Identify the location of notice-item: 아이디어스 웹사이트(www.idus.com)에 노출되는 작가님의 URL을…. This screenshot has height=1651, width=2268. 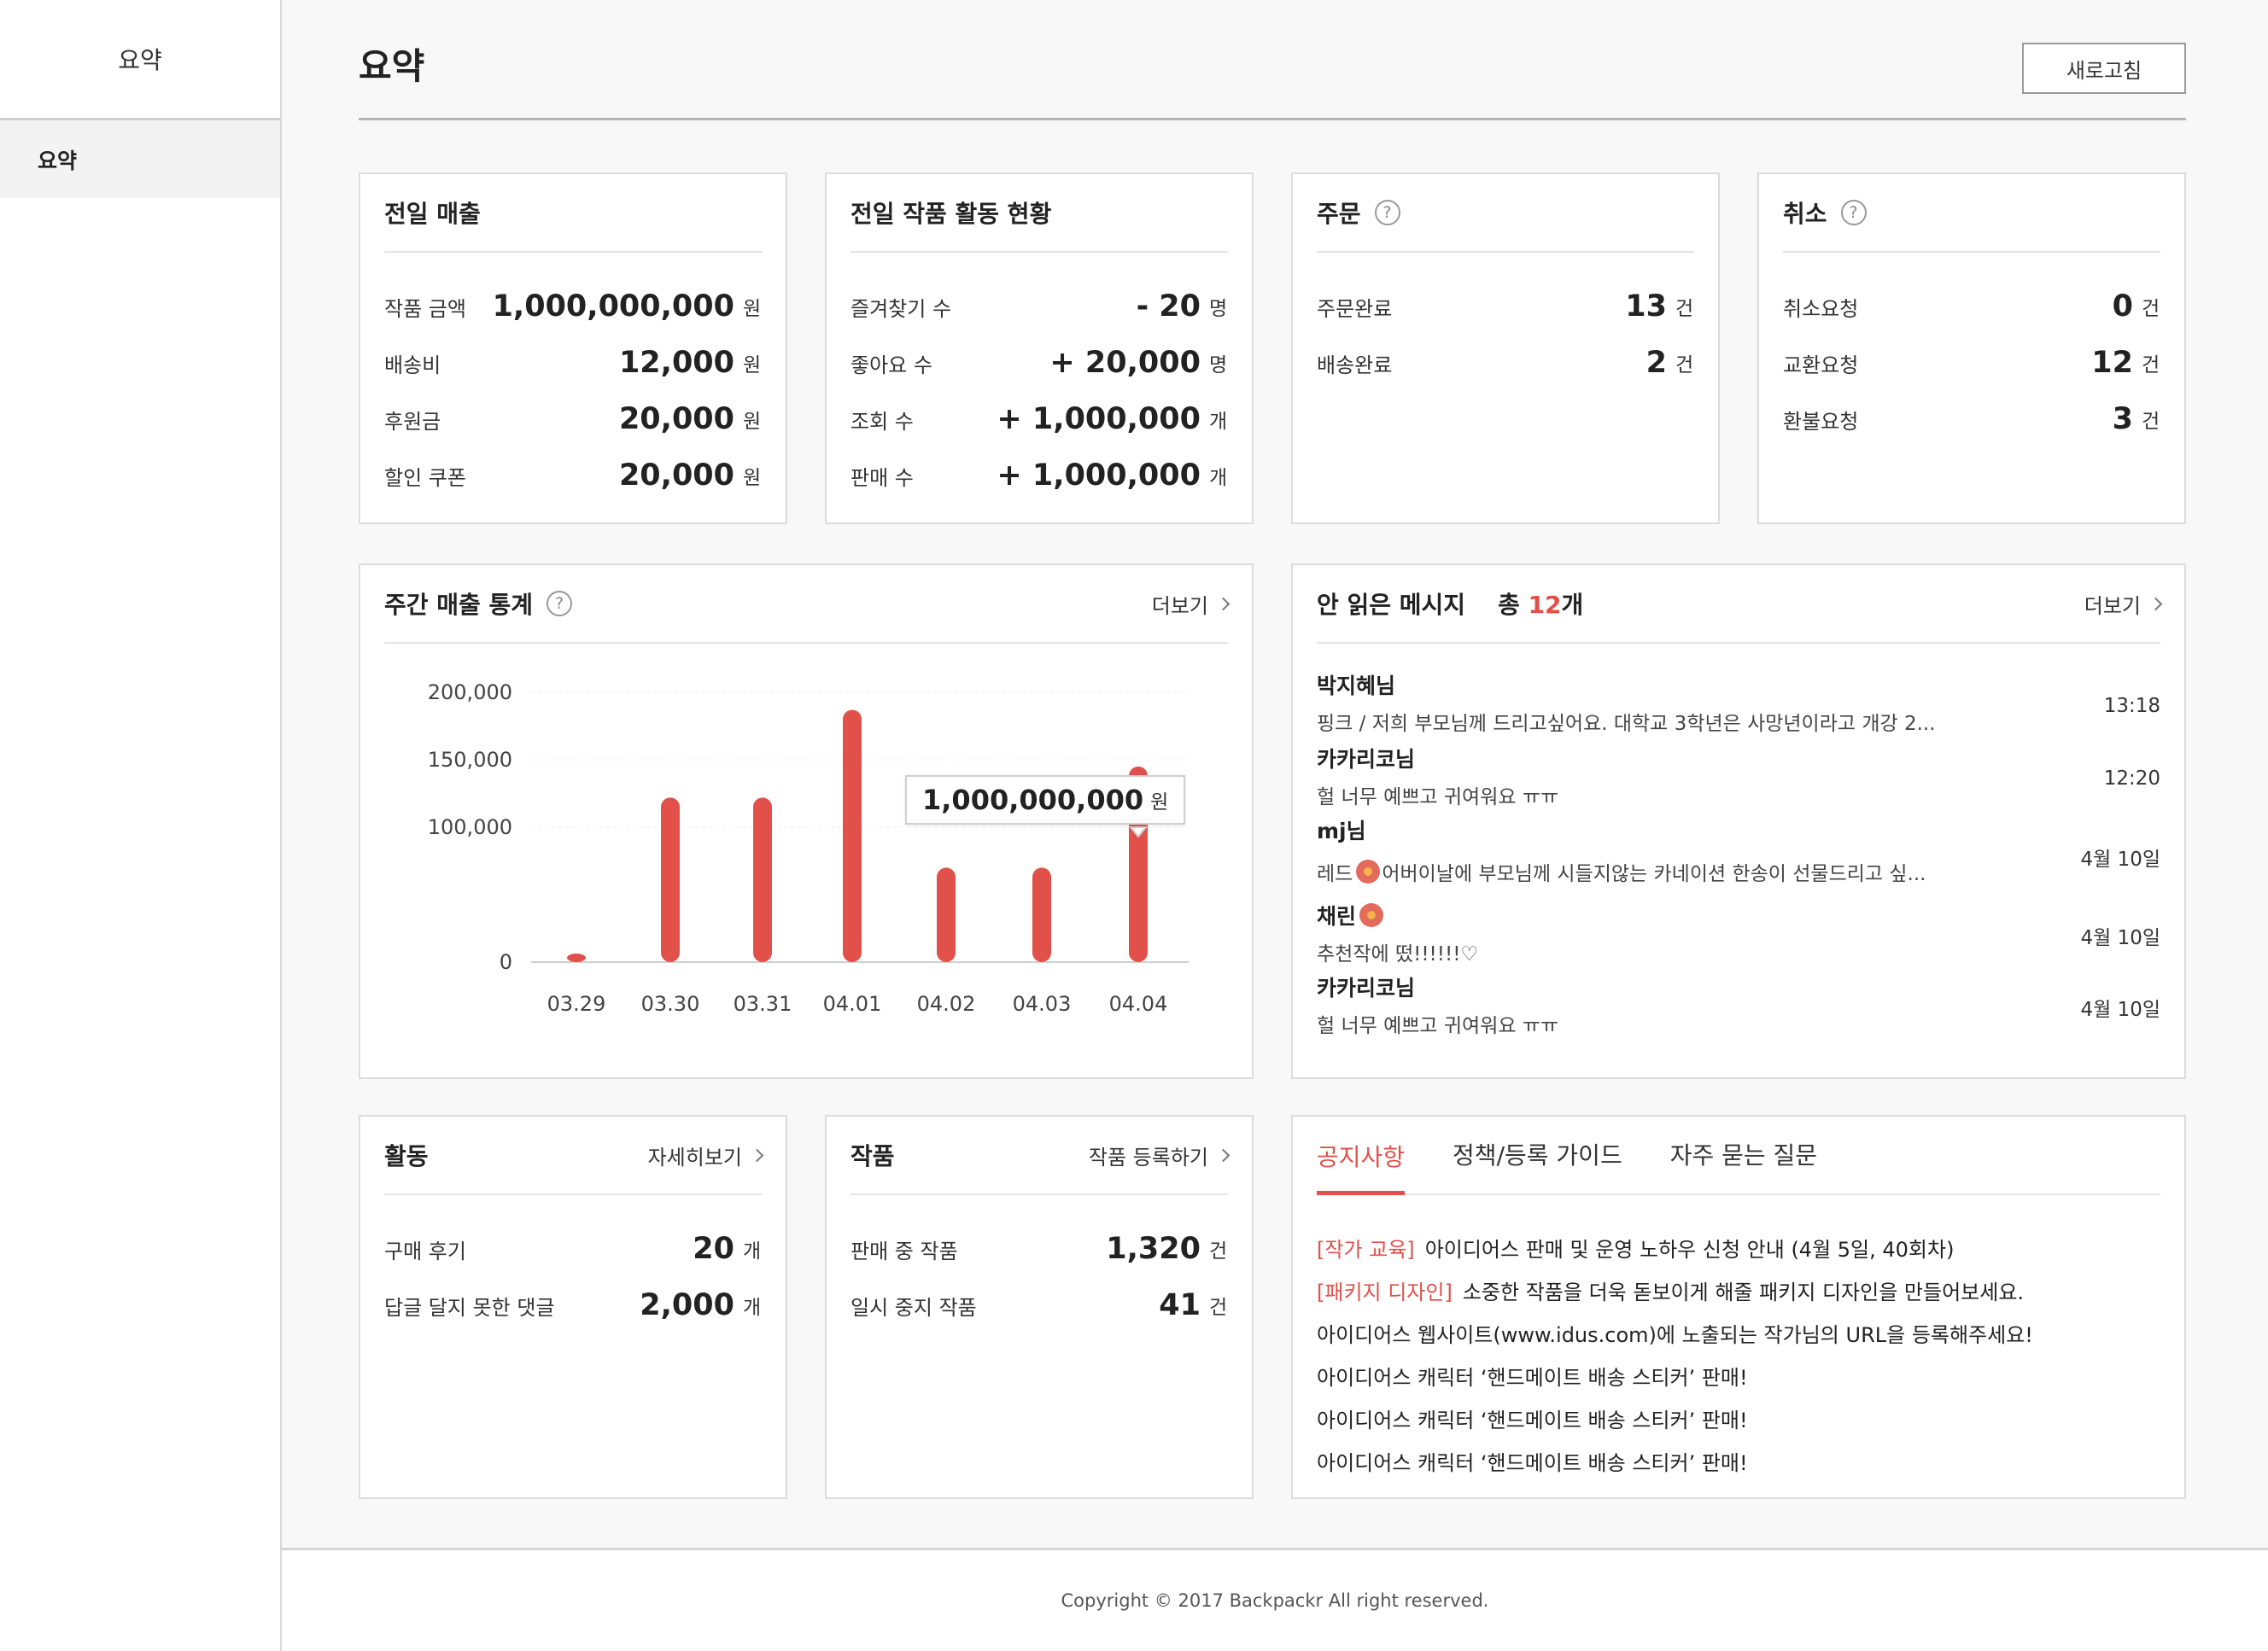
(1738, 1332).